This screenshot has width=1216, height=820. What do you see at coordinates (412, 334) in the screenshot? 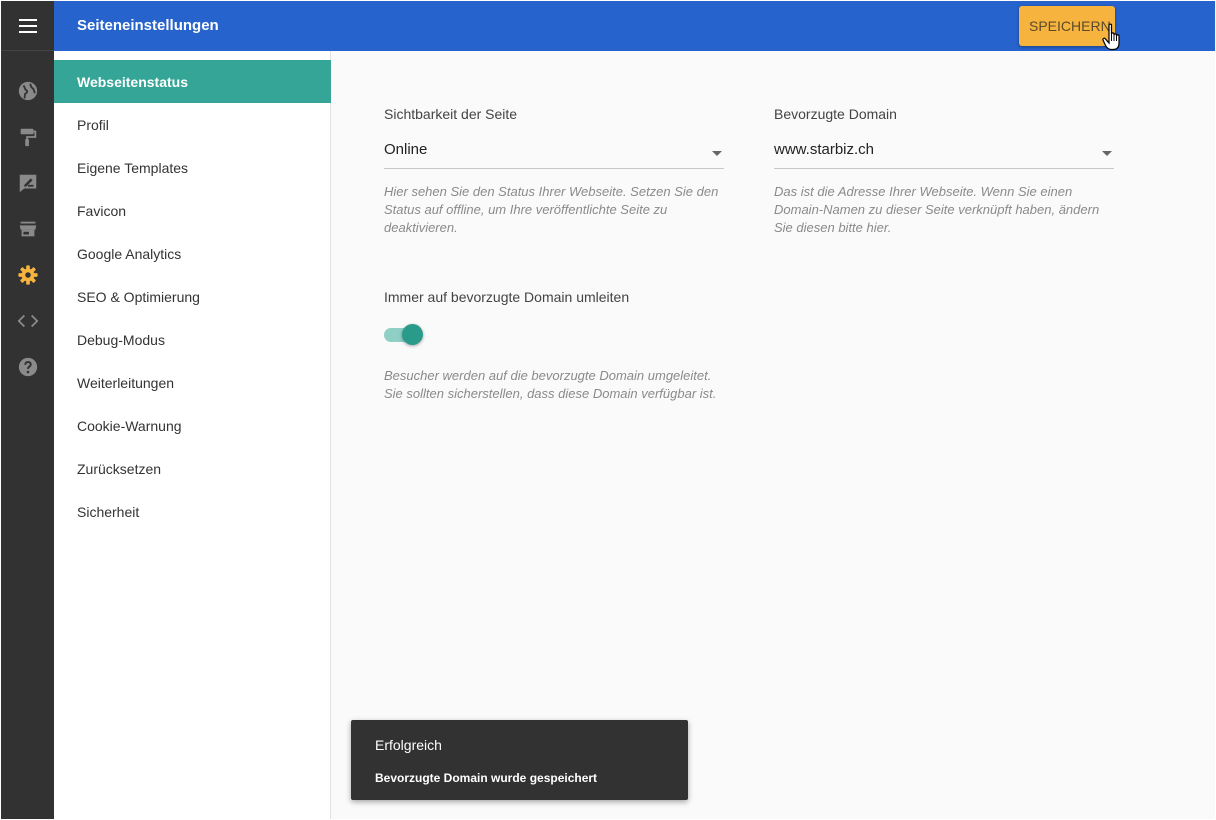
I see `toggle-knob` at bounding box center [412, 334].